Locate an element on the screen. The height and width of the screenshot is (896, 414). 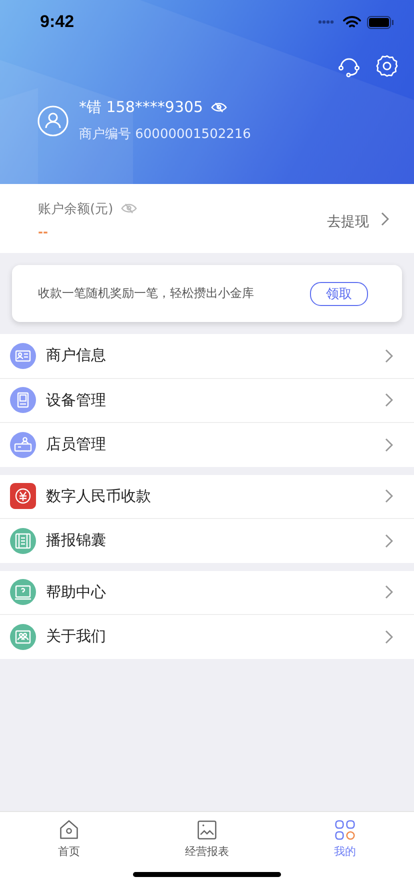
merchant-number: 商户编号 60000001502216 is located at coordinates (165, 134).